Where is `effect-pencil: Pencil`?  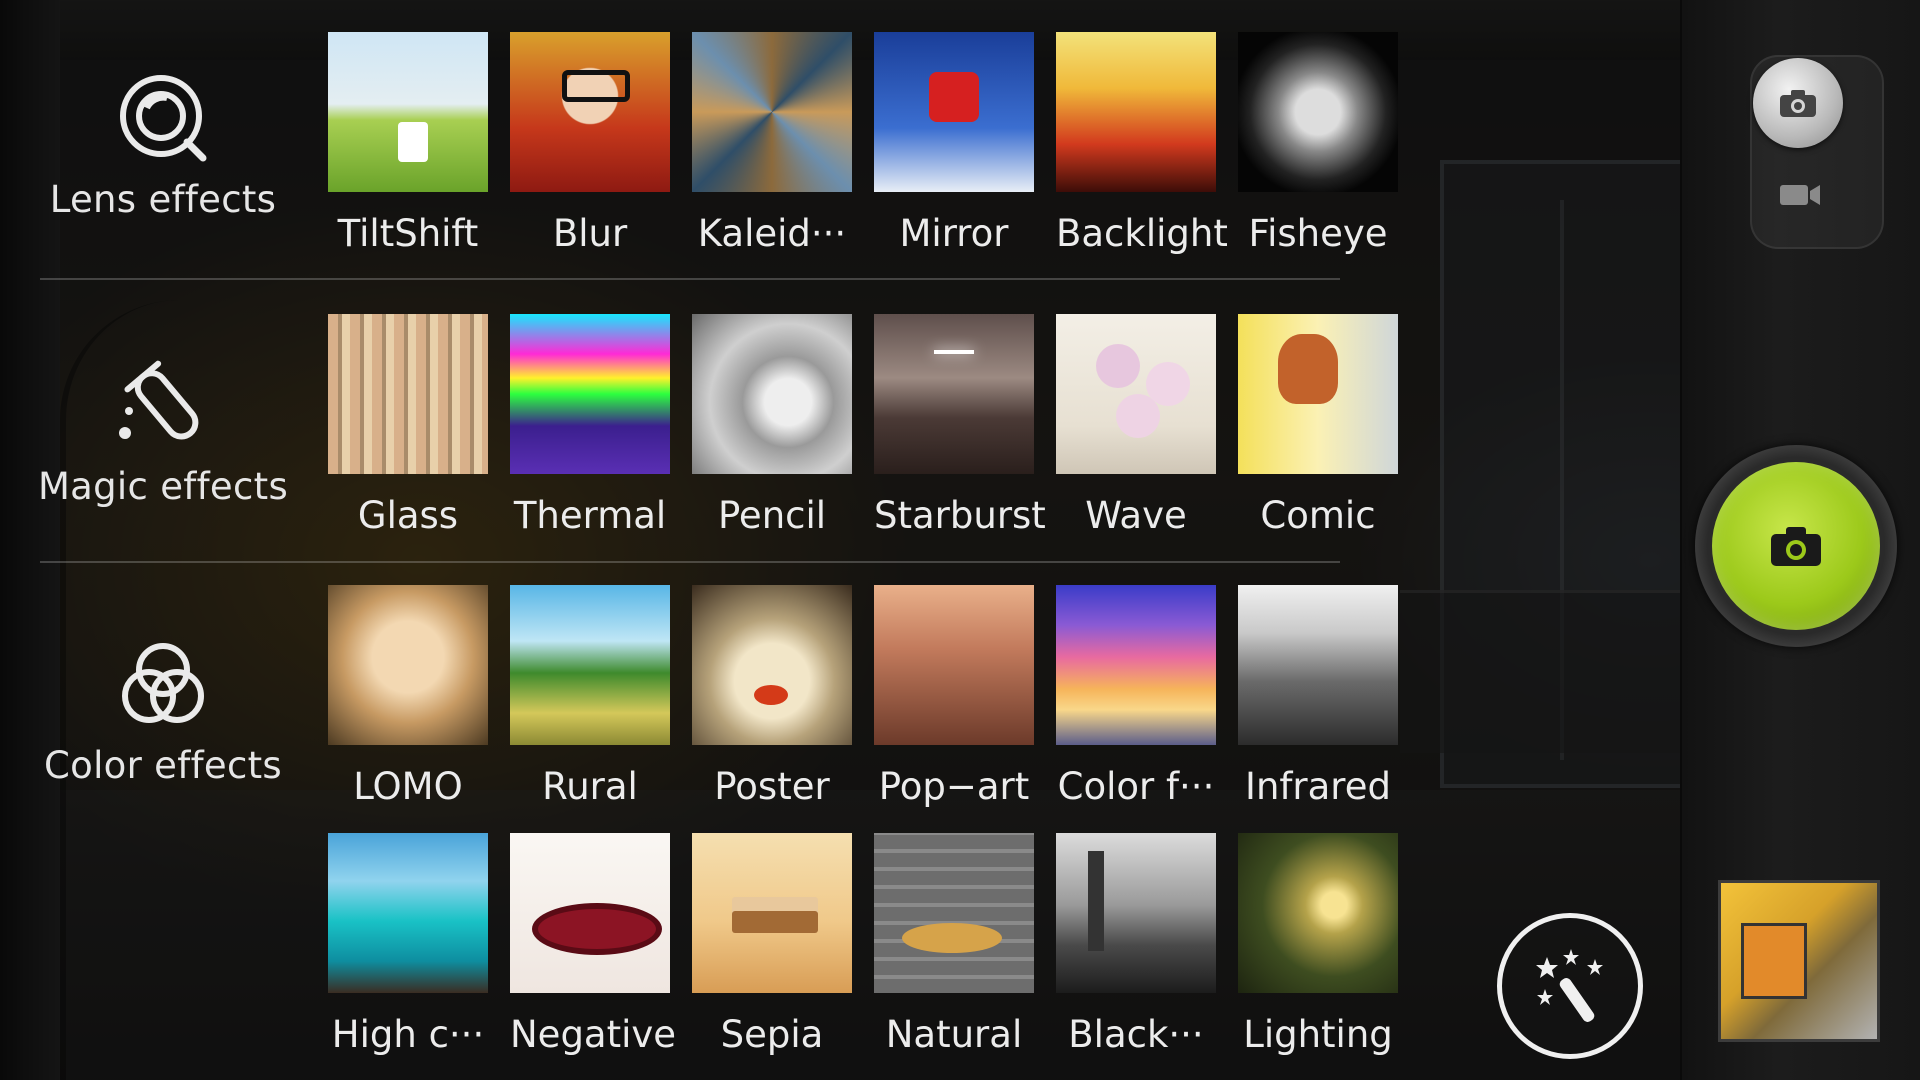 effect-pencil: Pencil is located at coordinates (772, 425).